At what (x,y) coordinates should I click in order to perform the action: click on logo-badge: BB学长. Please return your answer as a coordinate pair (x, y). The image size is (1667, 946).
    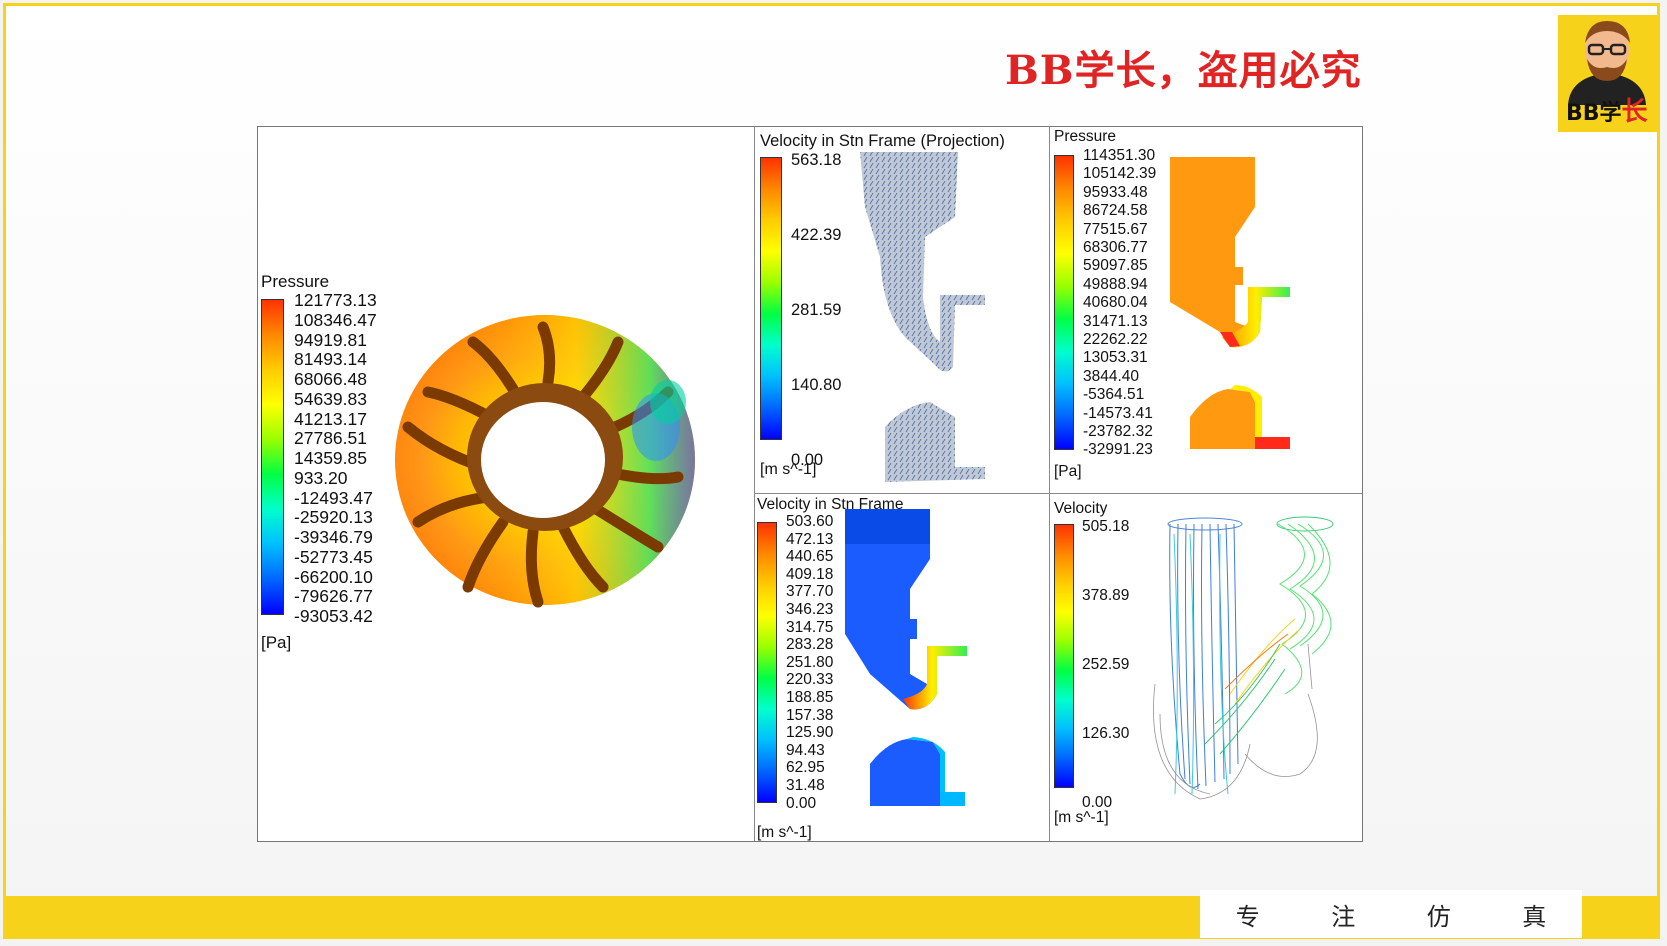
    Looking at the image, I should click on (1607, 73).